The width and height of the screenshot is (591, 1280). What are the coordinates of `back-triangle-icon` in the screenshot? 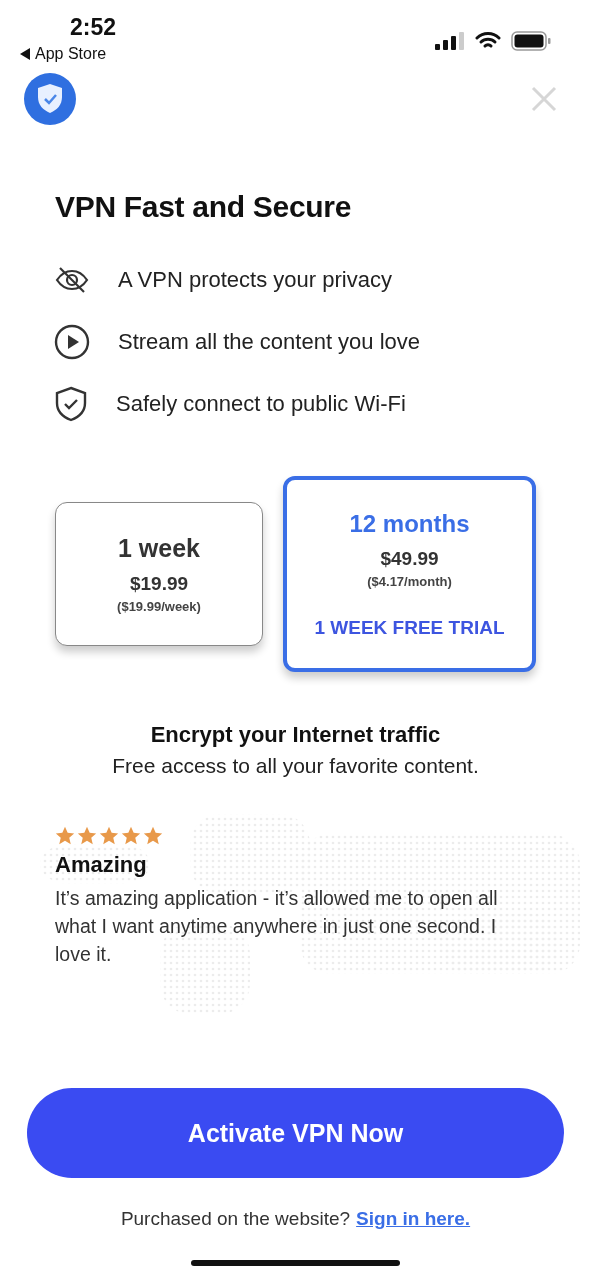 It's located at (25, 54).